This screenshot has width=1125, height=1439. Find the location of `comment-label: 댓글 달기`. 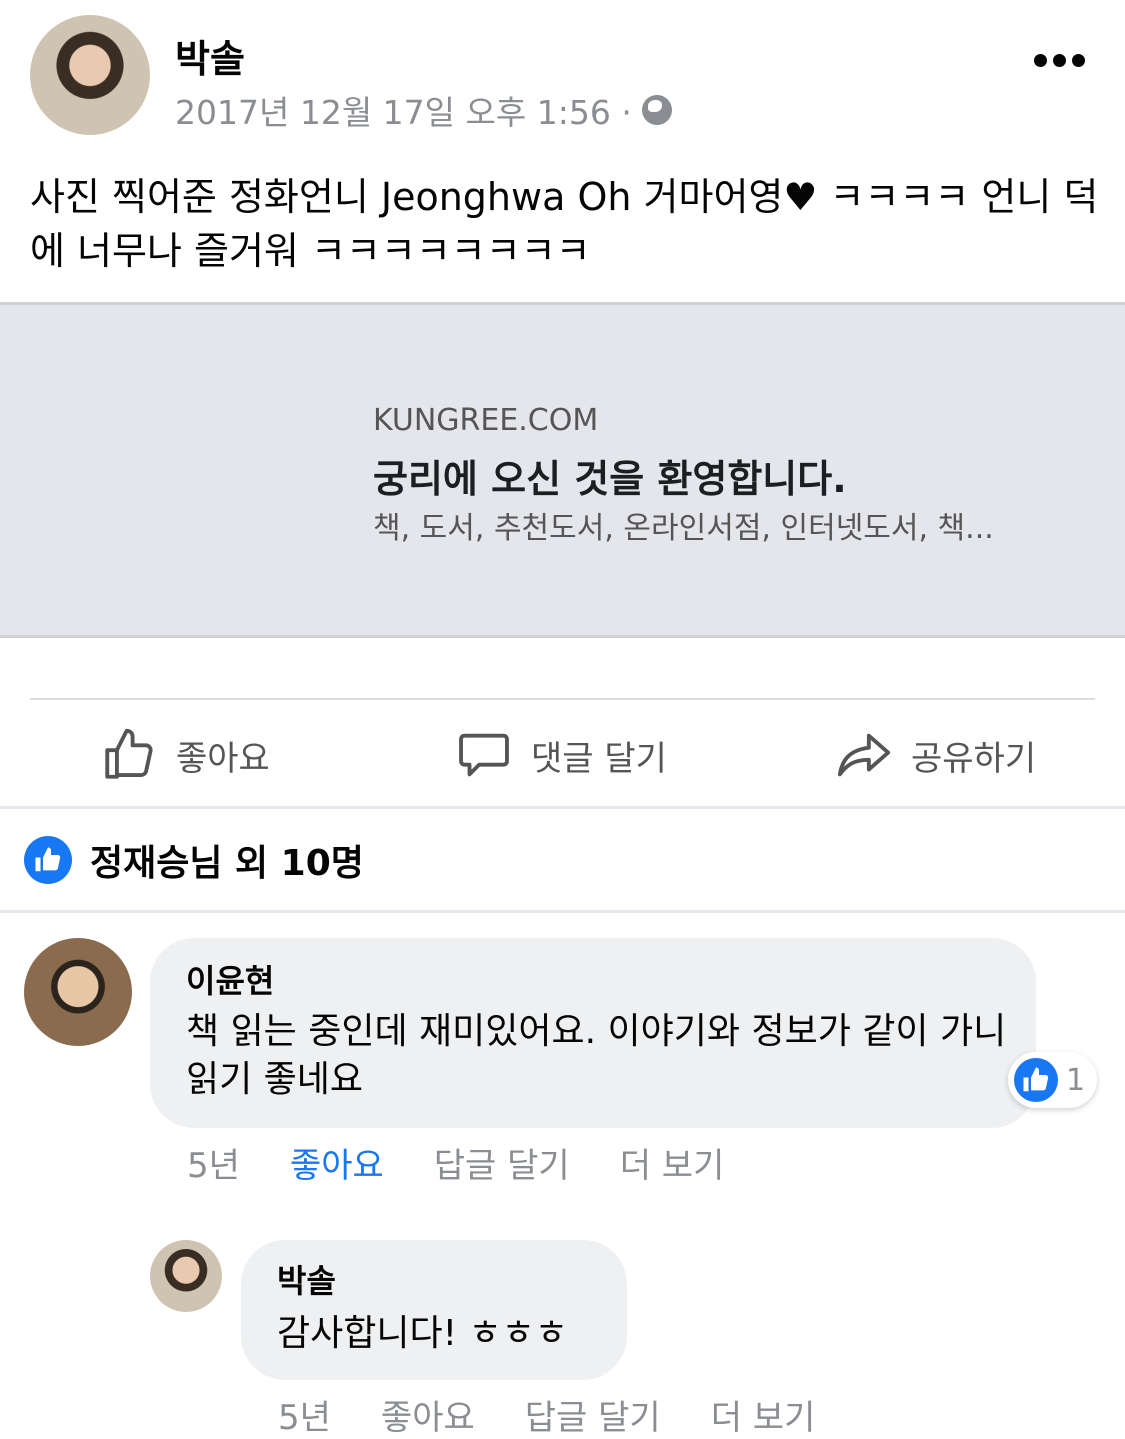

comment-label: 댓글 달기 is located at coordinates (599, 758).